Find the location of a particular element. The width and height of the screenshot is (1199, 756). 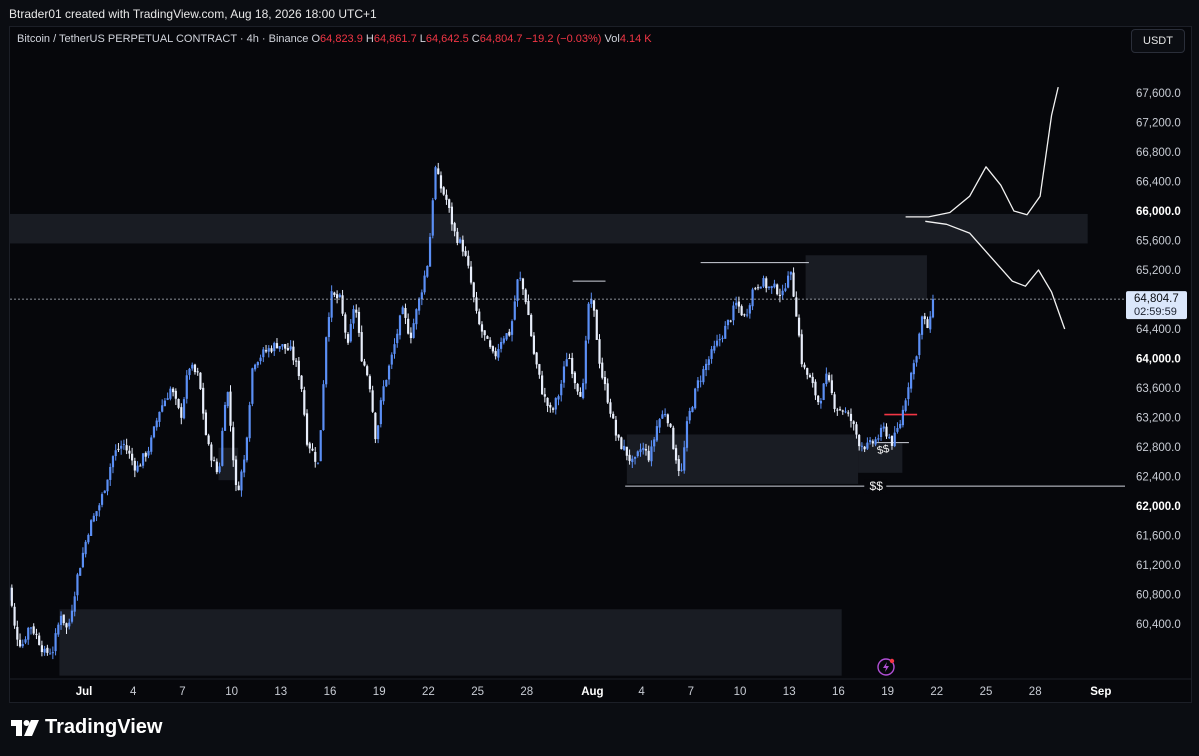

y-tick-label: 64,400.0 is located at coordinates (1158, 330).